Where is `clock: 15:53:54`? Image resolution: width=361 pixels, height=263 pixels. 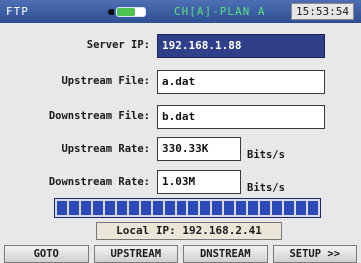
clock: 15:53:54 is located at coordinates (322, 11).